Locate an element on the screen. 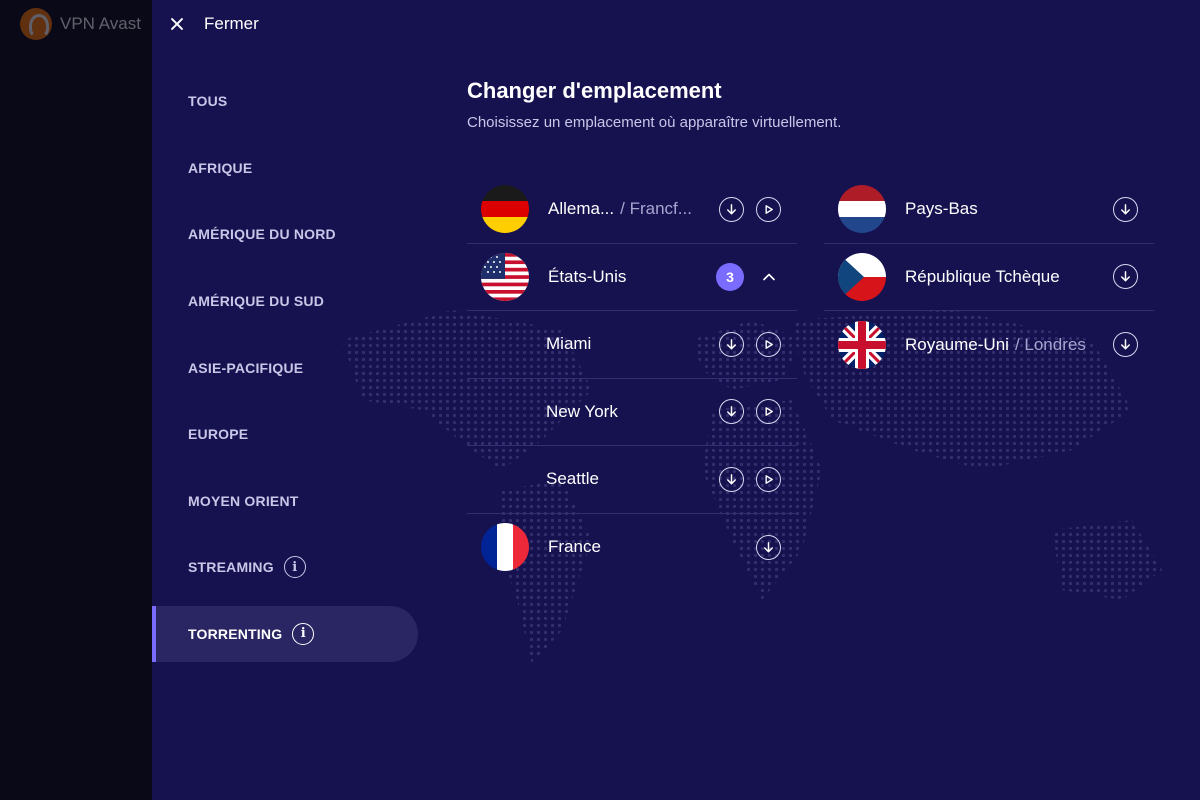 This screenshot has height=800, width=1200. location-row-netherlands: Pays-Bas is located at coordinates (989, 210).